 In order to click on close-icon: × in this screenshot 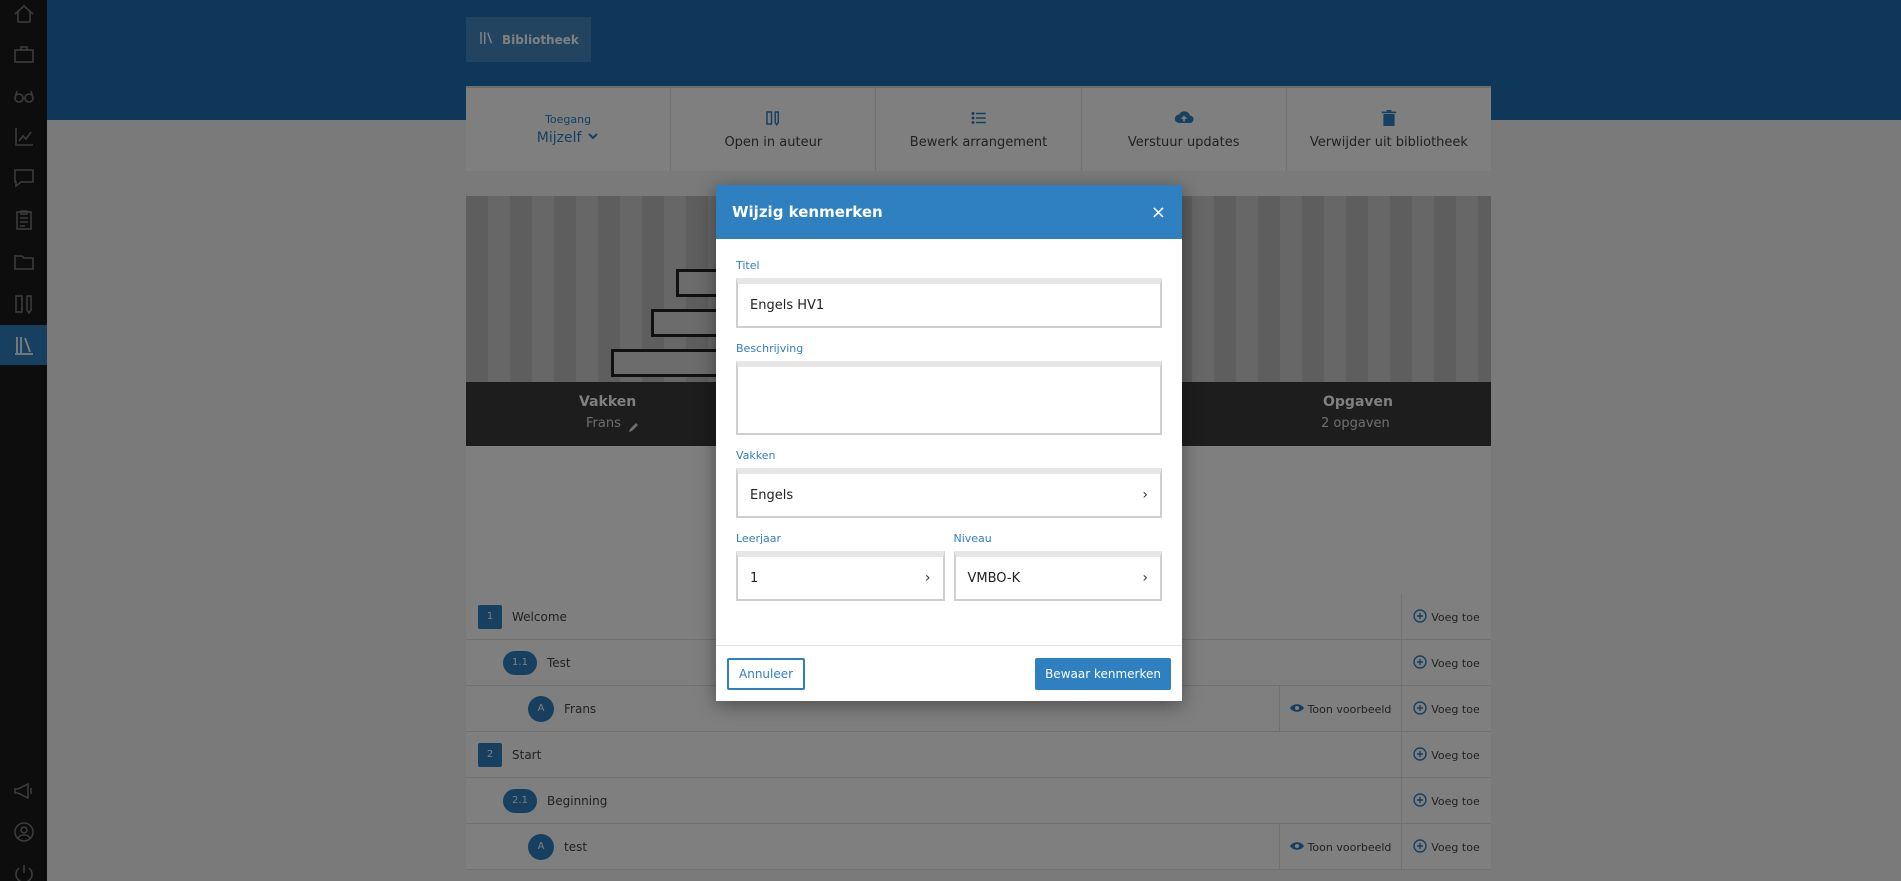, I will do `click(1158, 212)`.